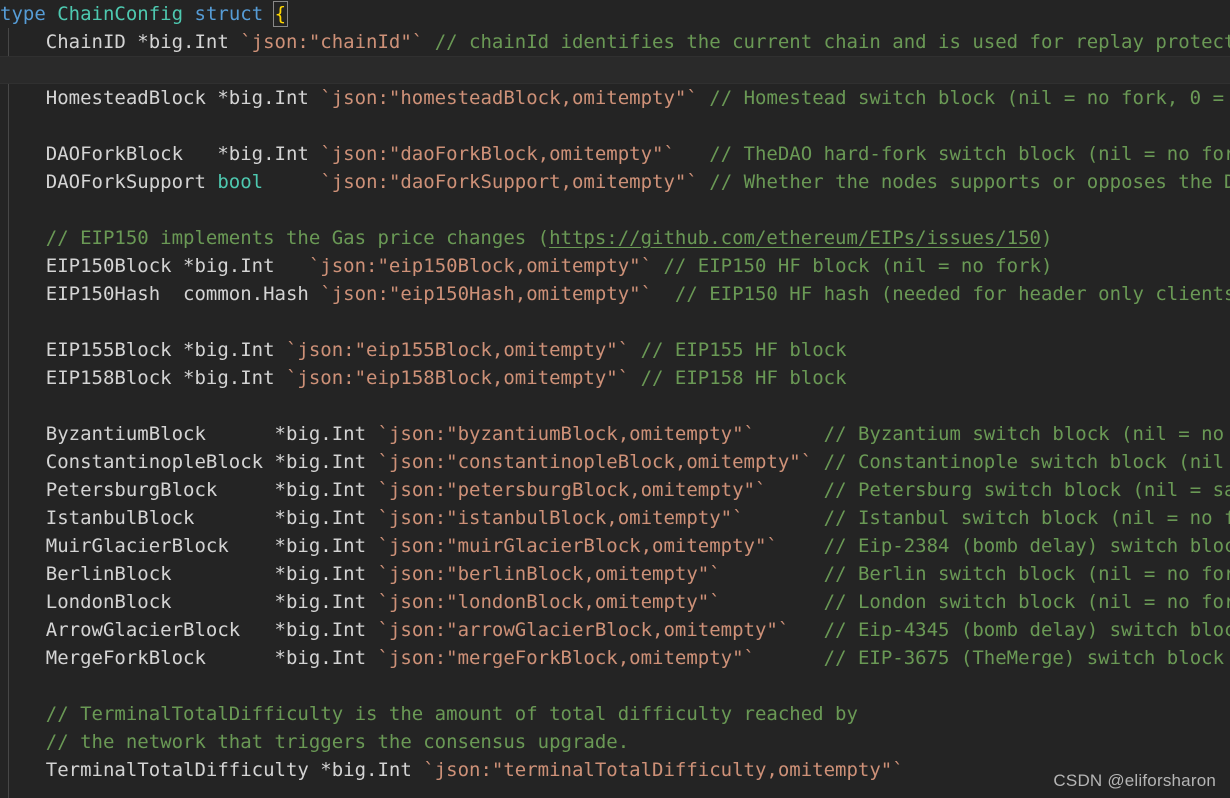  Describe the element at coordinates (566, 658) in the screenshot. I see `code-token-str: `json:"mergeForkBlock,omitempty"`` at that location.